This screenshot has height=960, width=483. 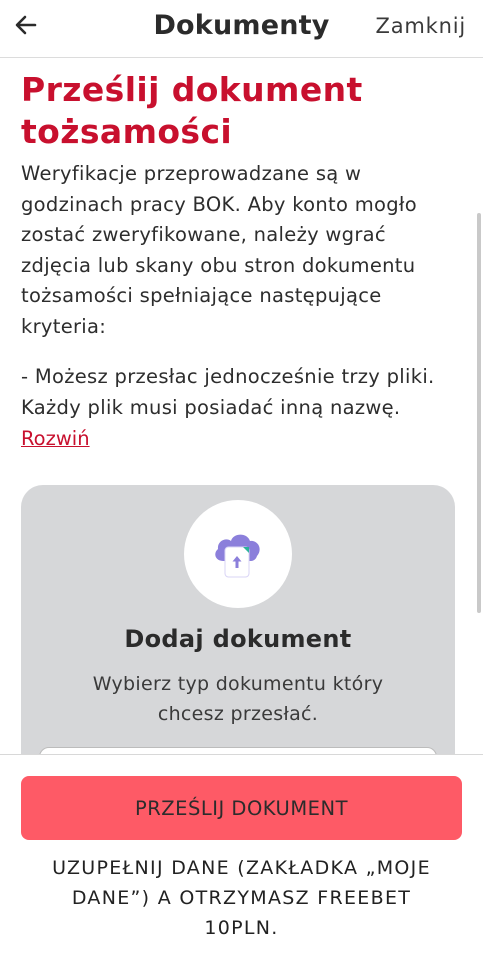 What do you see at coordinates (192, 110) in the screenshot?
I see `section-title: Prześlij dokument tożsamości` at bounding box center [192, 110].